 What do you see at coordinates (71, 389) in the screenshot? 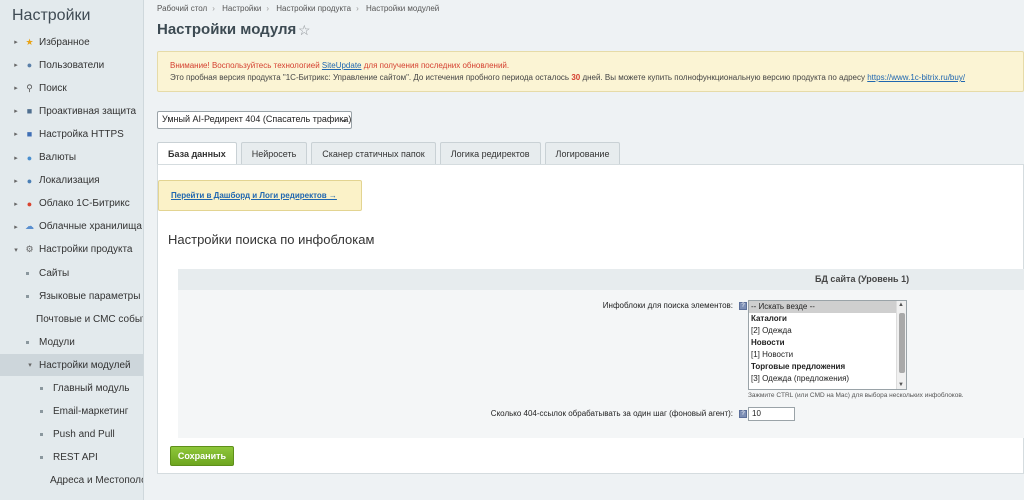
I see `sidebar-item: Главный модуль` at bounding box center [71, 389].